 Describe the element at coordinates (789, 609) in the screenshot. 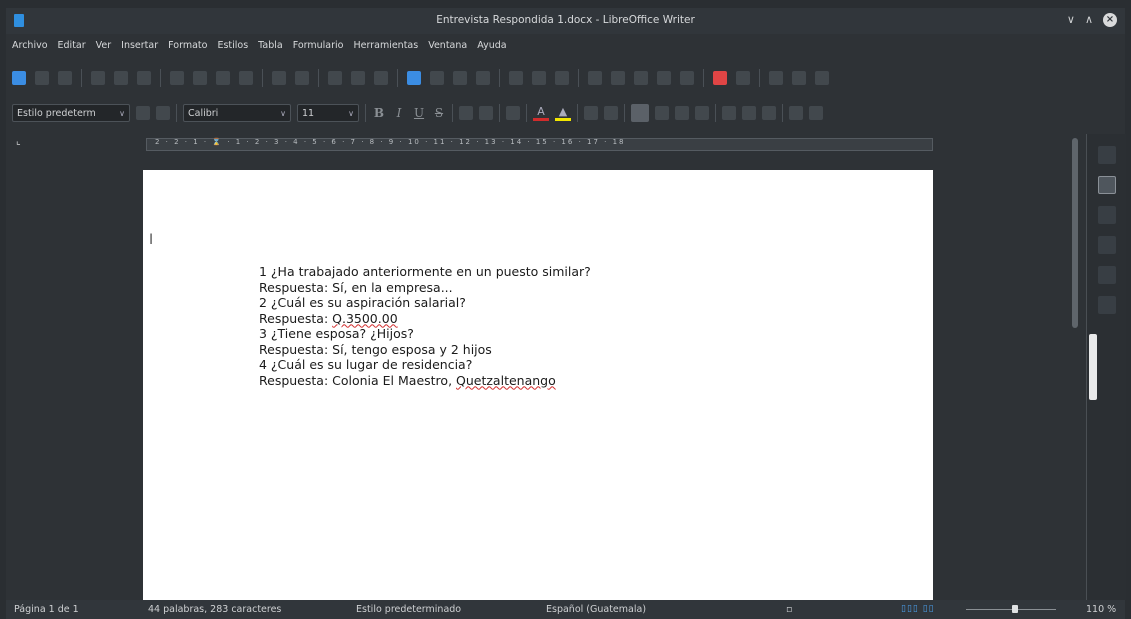

I see `document-modified-icon: ▫` at that location.